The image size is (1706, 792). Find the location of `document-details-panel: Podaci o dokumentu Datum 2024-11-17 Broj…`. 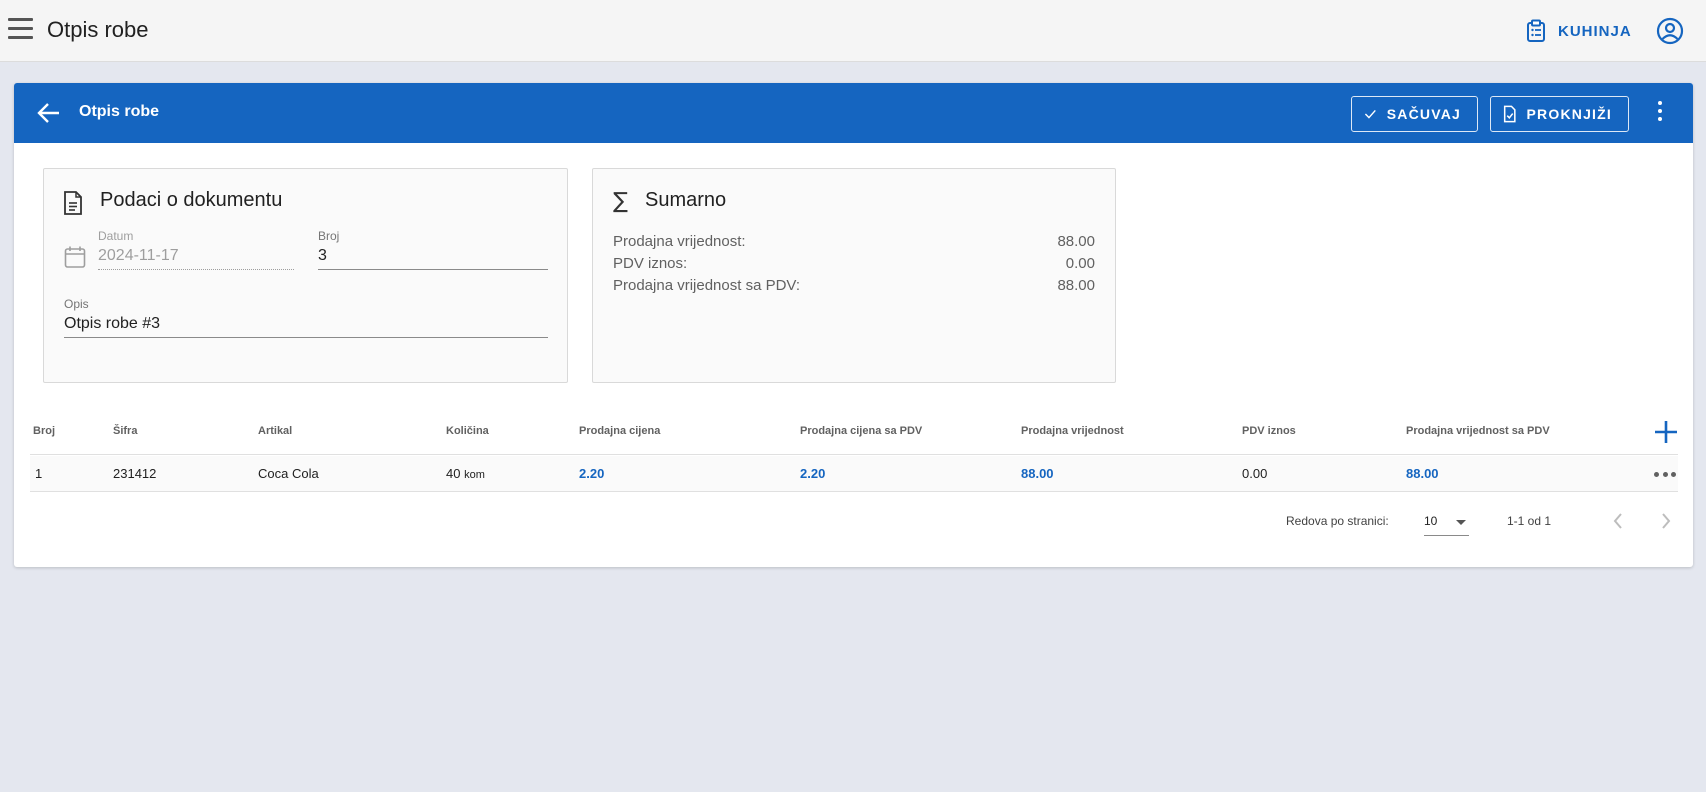

document-details-panel: Podaci o dokumentu Datum 2024-11-17 Broj… is located at coordinates (305, 275).